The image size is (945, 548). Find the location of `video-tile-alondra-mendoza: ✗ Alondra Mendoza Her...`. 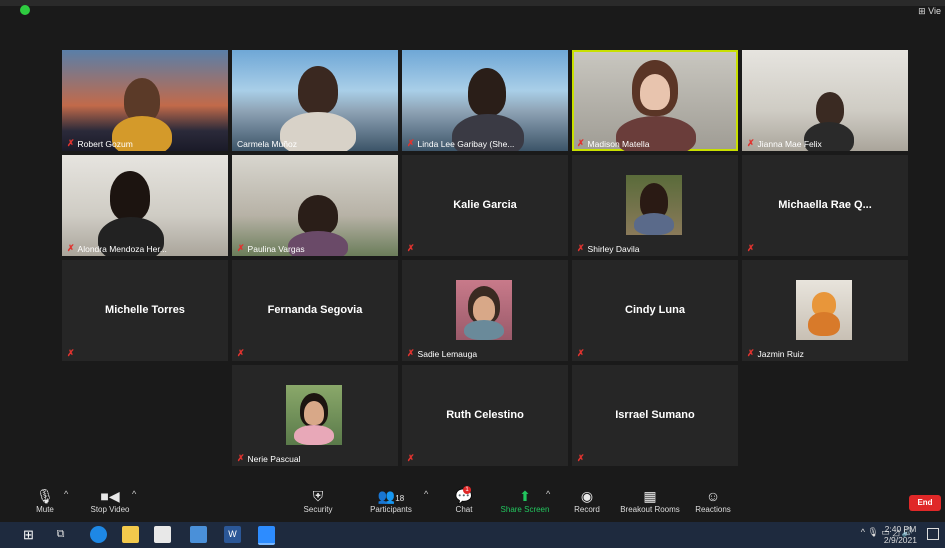

video-tile-alondra-mendoza: ✗ Alondra Mendoza Her... is located at coordinates (145, 205).